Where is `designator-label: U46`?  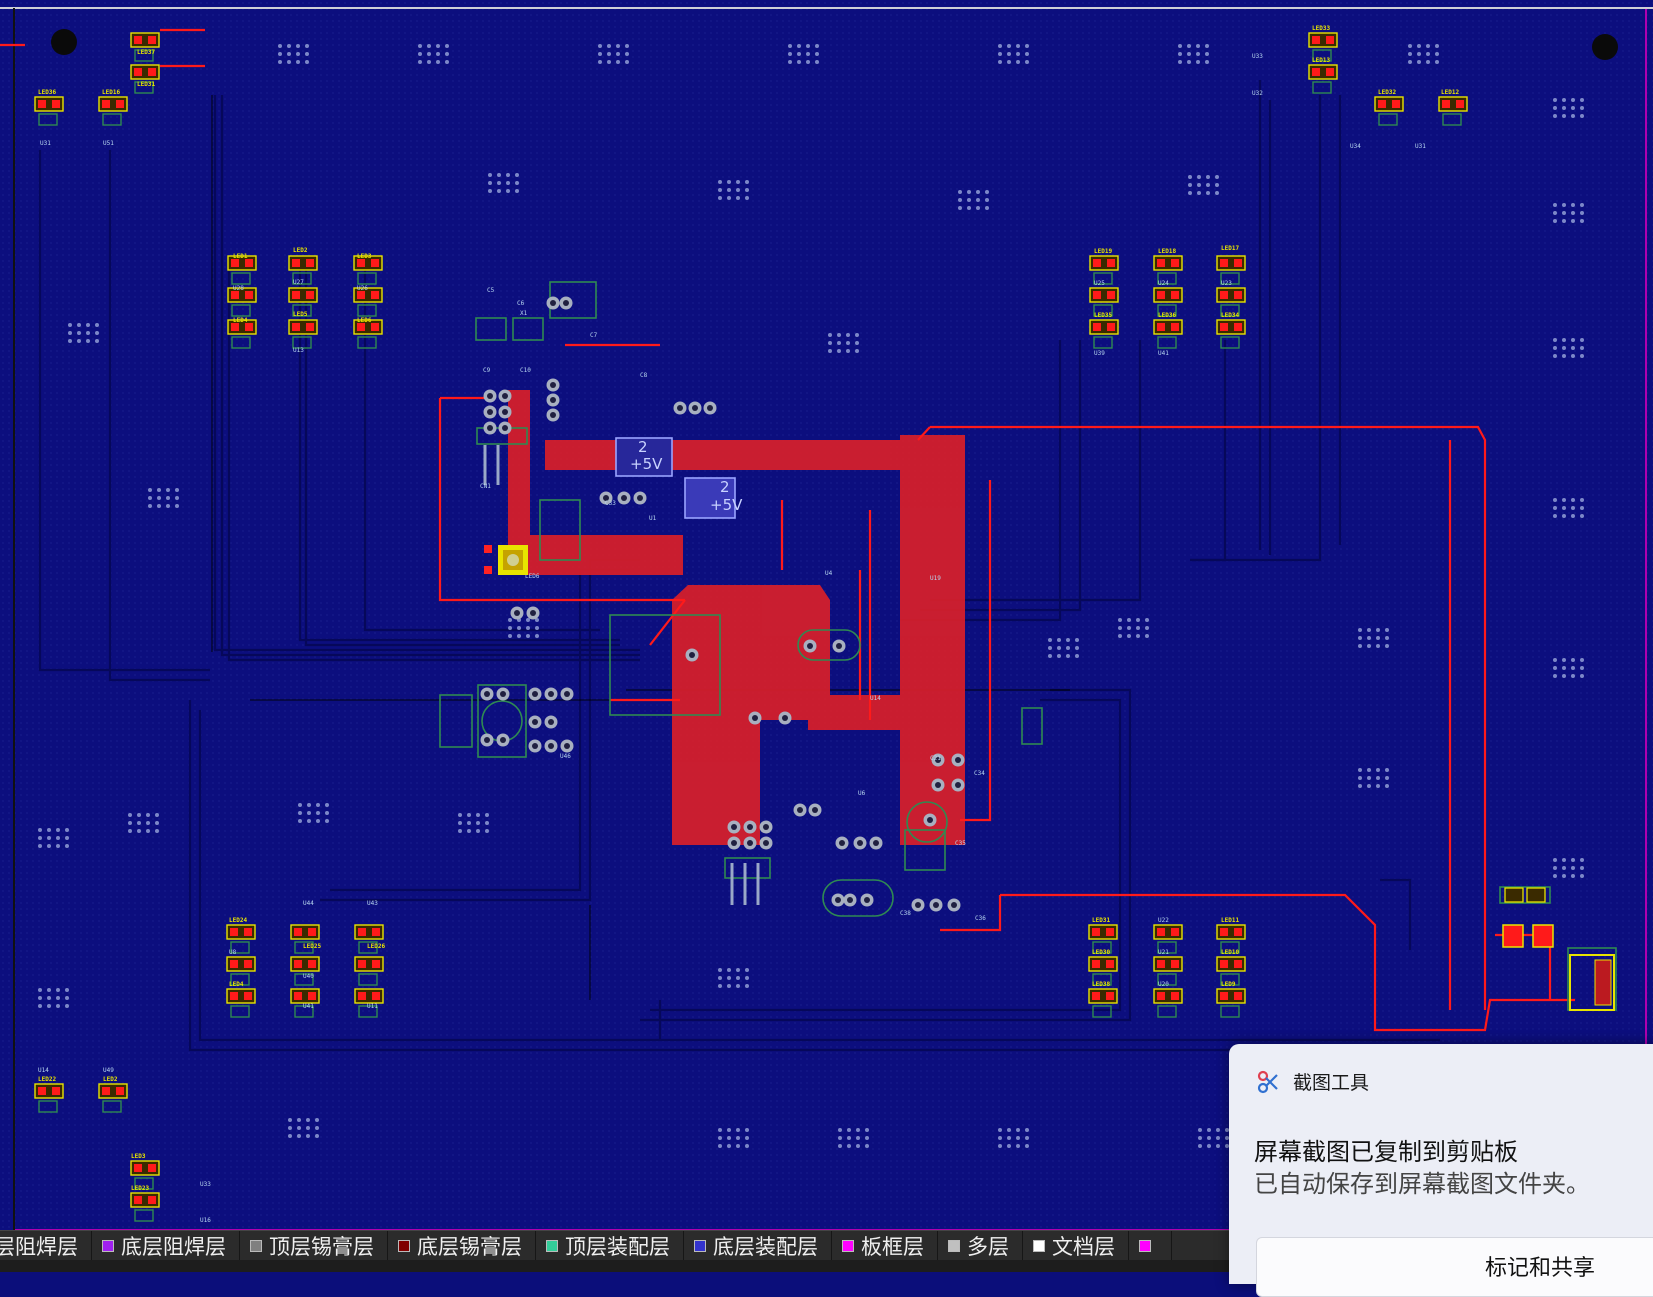 designator-label: U46 is located at coordinates (565, 756).